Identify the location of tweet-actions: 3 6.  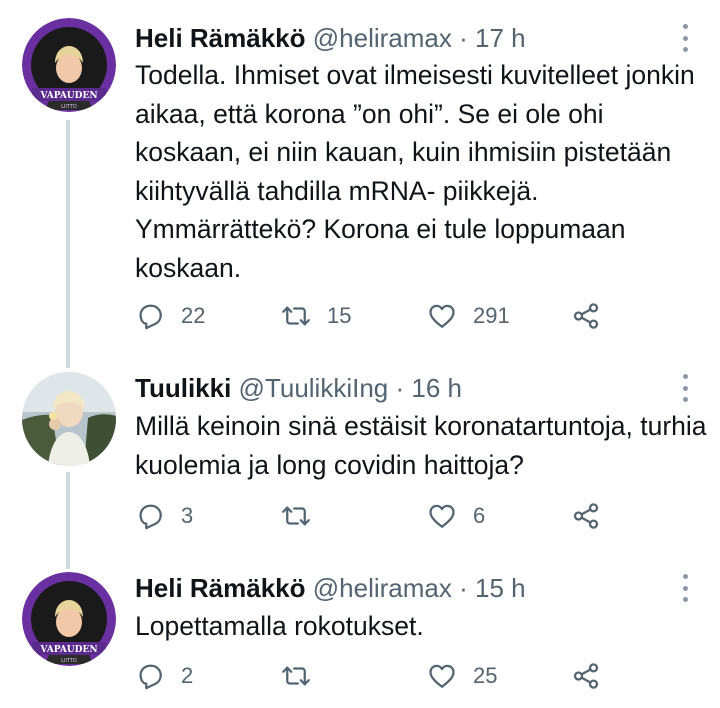
(375, 516).